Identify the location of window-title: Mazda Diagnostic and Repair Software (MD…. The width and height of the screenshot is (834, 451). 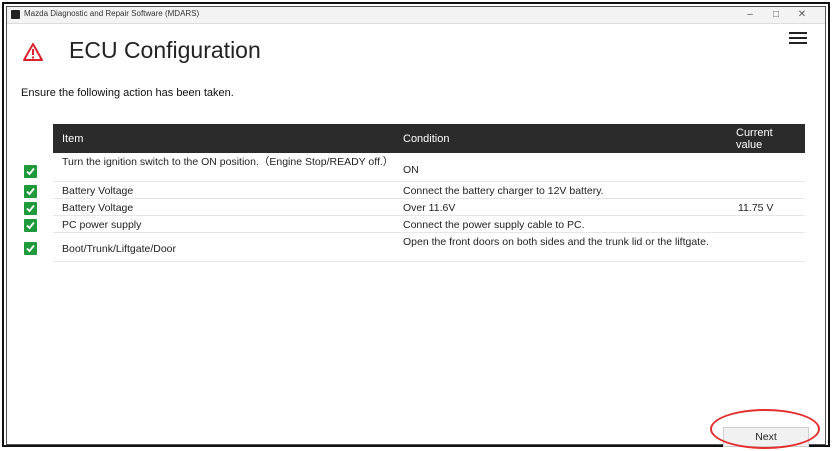
(112, 13).